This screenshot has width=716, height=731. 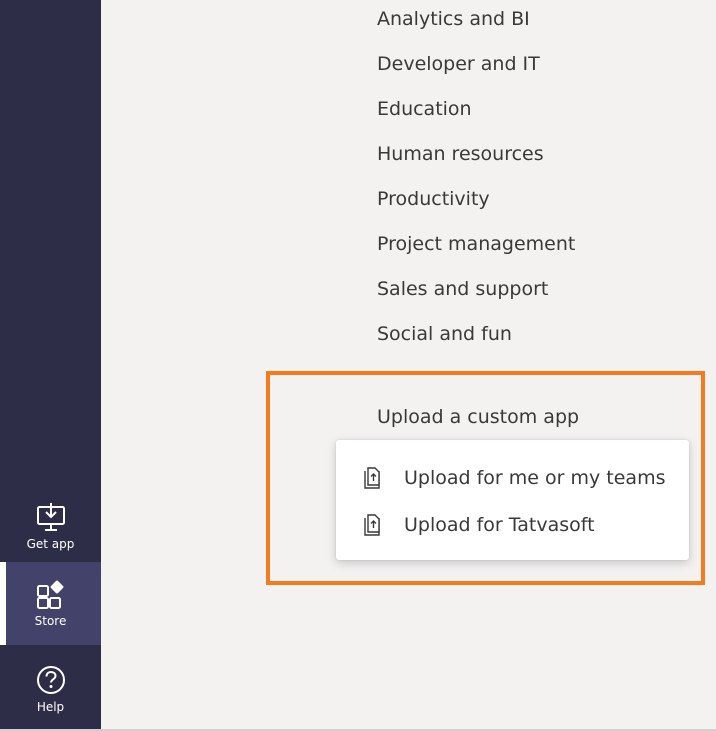 What do you see at coordinates (499, 525) in the screenshot?
I see `menu-item-label: Upload for Tatvasoft` at bounding box center [499, 525].